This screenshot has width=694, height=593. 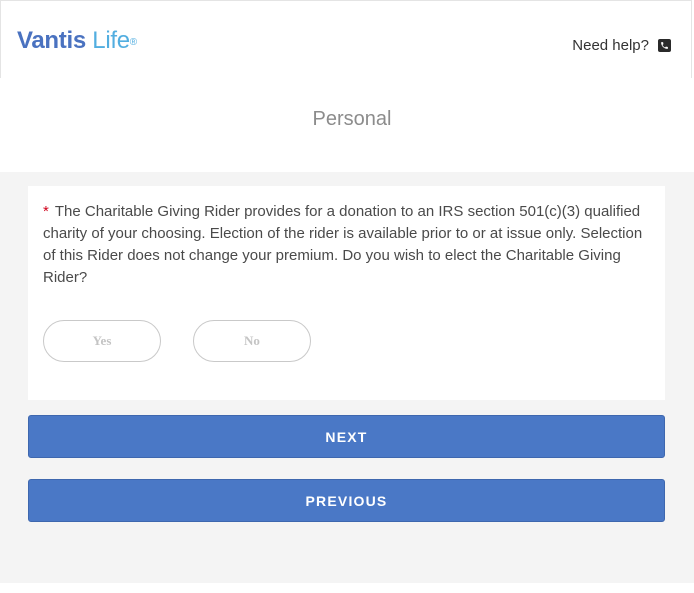 What do you see at coordinates (102, 341) in the screenshot?
I see `yes-option-button: Yes` at bounding box center [102, 341].